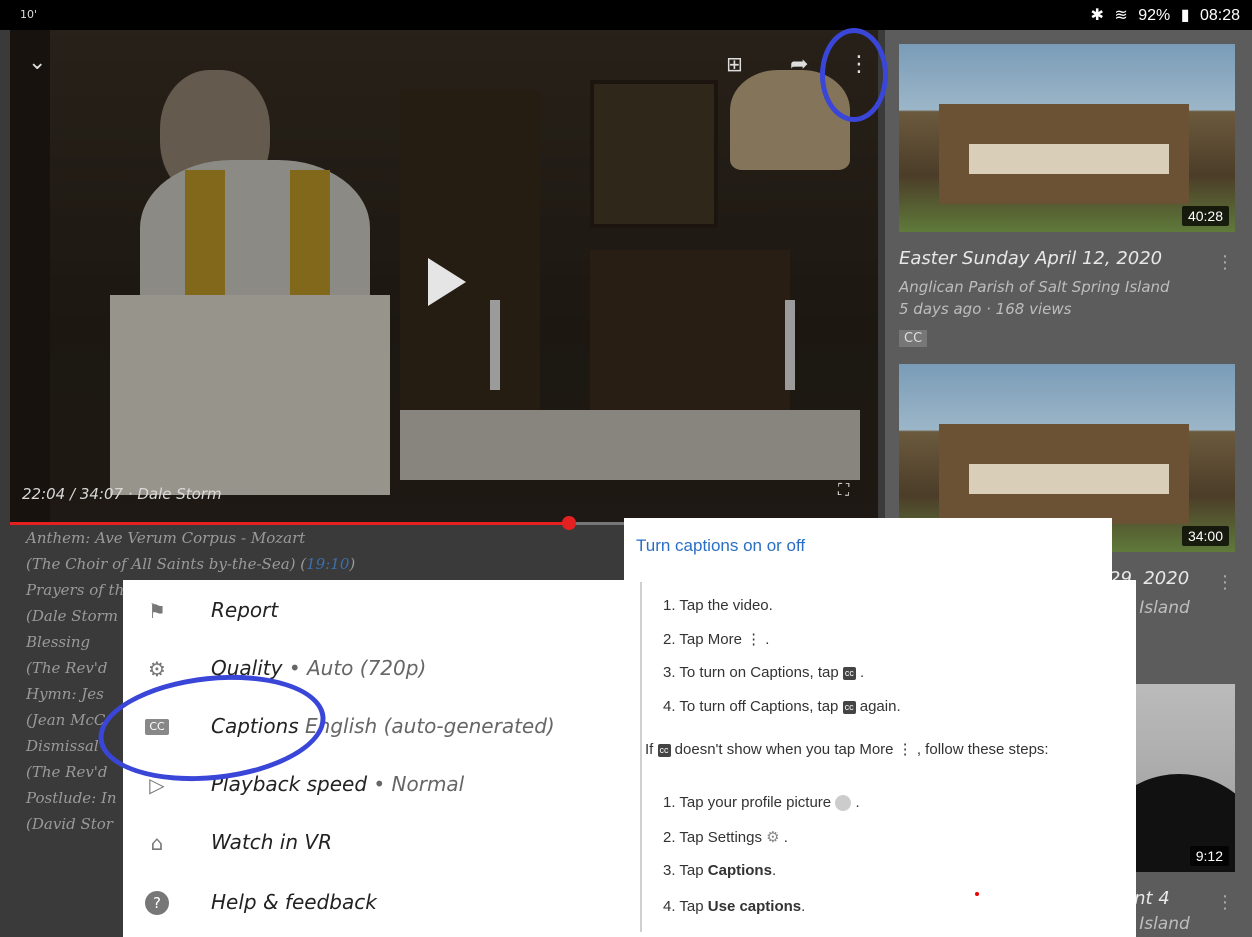 The image size is (1252, 937). Describe the element at coordinates (782, 706) in the screenshot. I see `help-step: 4. To turn off Captions, tap cc again.` at that location.